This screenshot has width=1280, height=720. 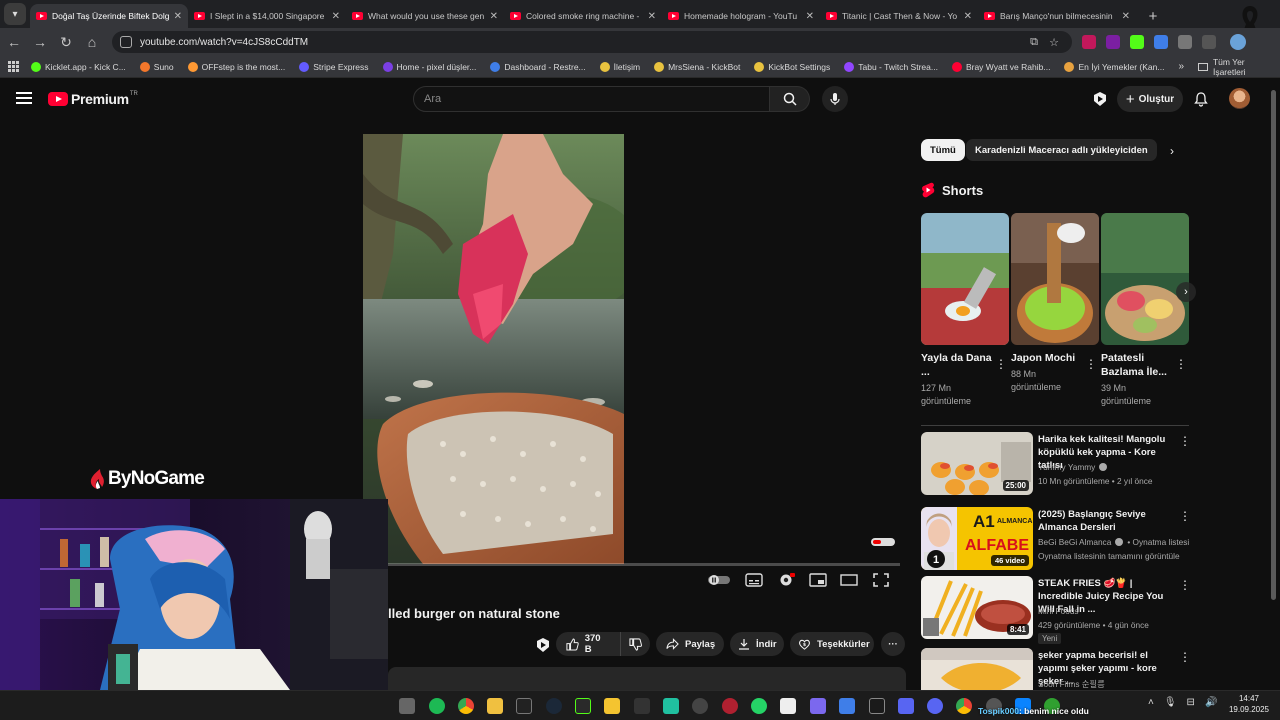 I want to click on chevron-right-icon: ›, so click(x=1172, y=151).